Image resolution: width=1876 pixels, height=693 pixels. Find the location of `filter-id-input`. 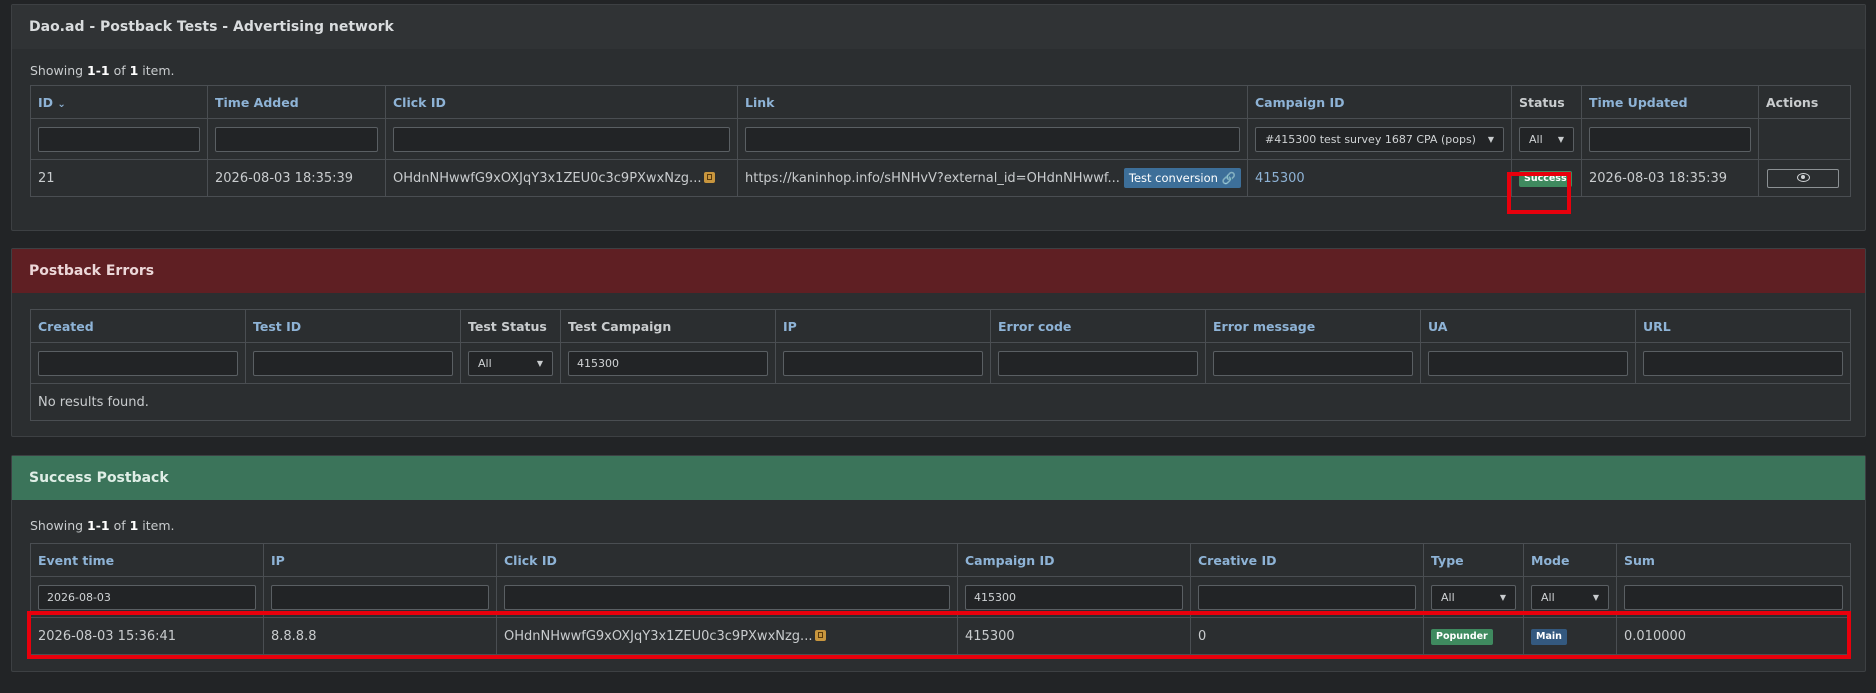

filter-id-input is located at coordinates (119, 139).